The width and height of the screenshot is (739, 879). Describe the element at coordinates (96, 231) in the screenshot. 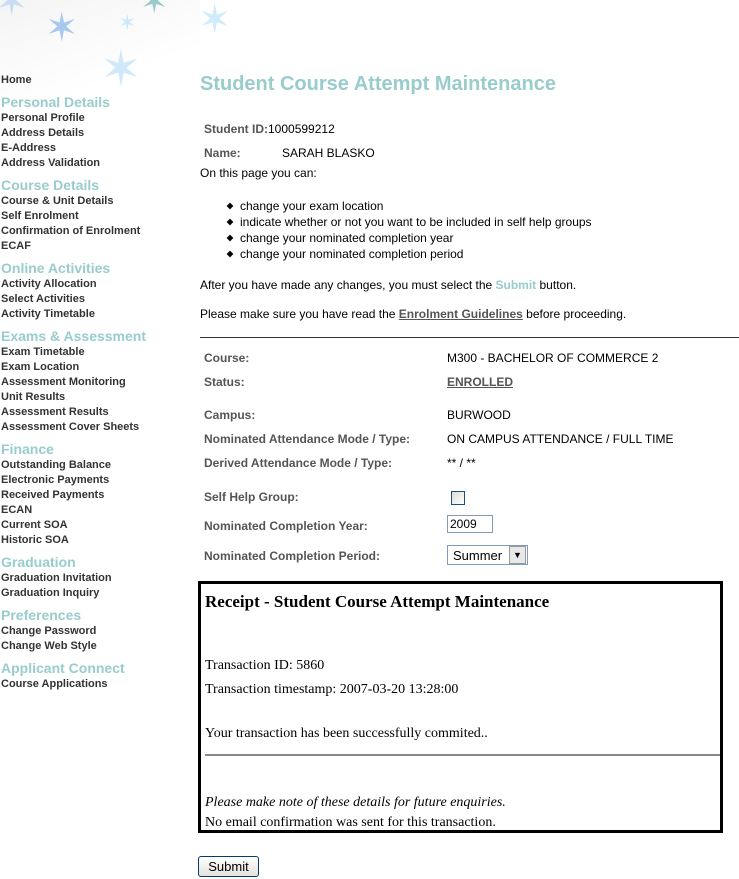

I see `sidebar-item: Confirmation of Enrolment` at that location.